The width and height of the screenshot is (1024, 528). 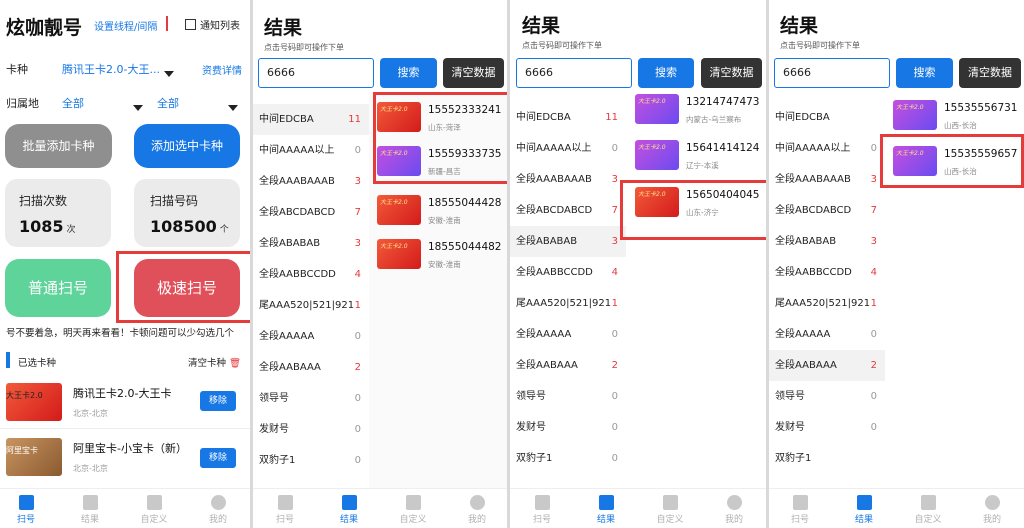 What do you see at coordinates (125, 508) in the screenshot?
I see `tab-bar: 扫号 结果 自定义 我的` at bounding box center [125, 508].